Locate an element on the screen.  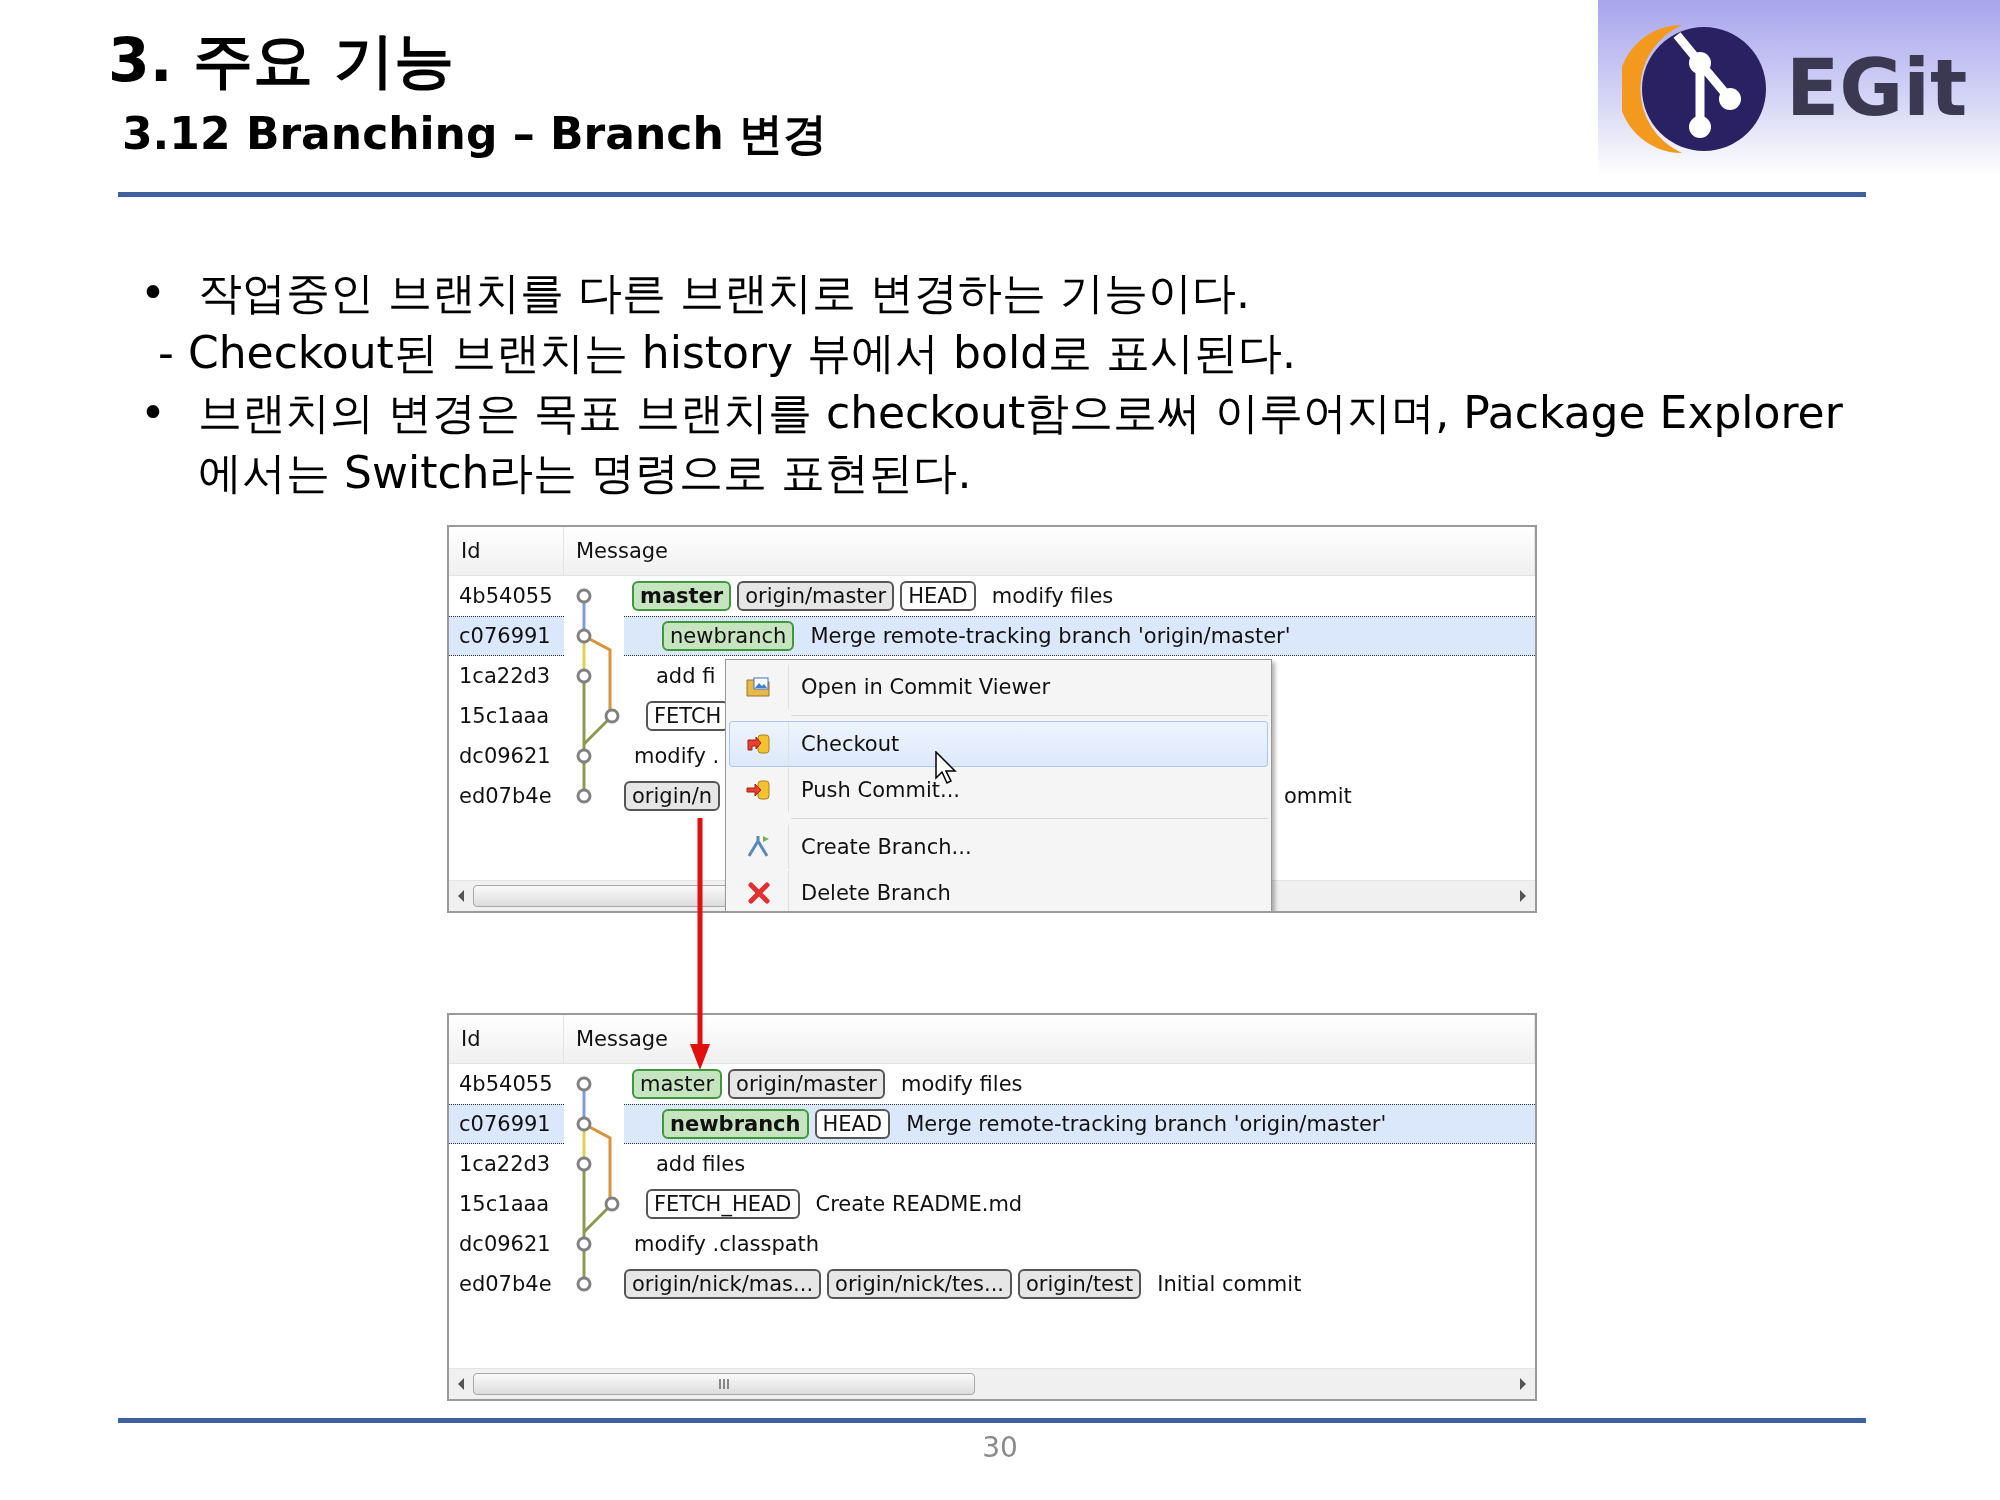
page-number: 30 is located at coordinates (1000, 1447).